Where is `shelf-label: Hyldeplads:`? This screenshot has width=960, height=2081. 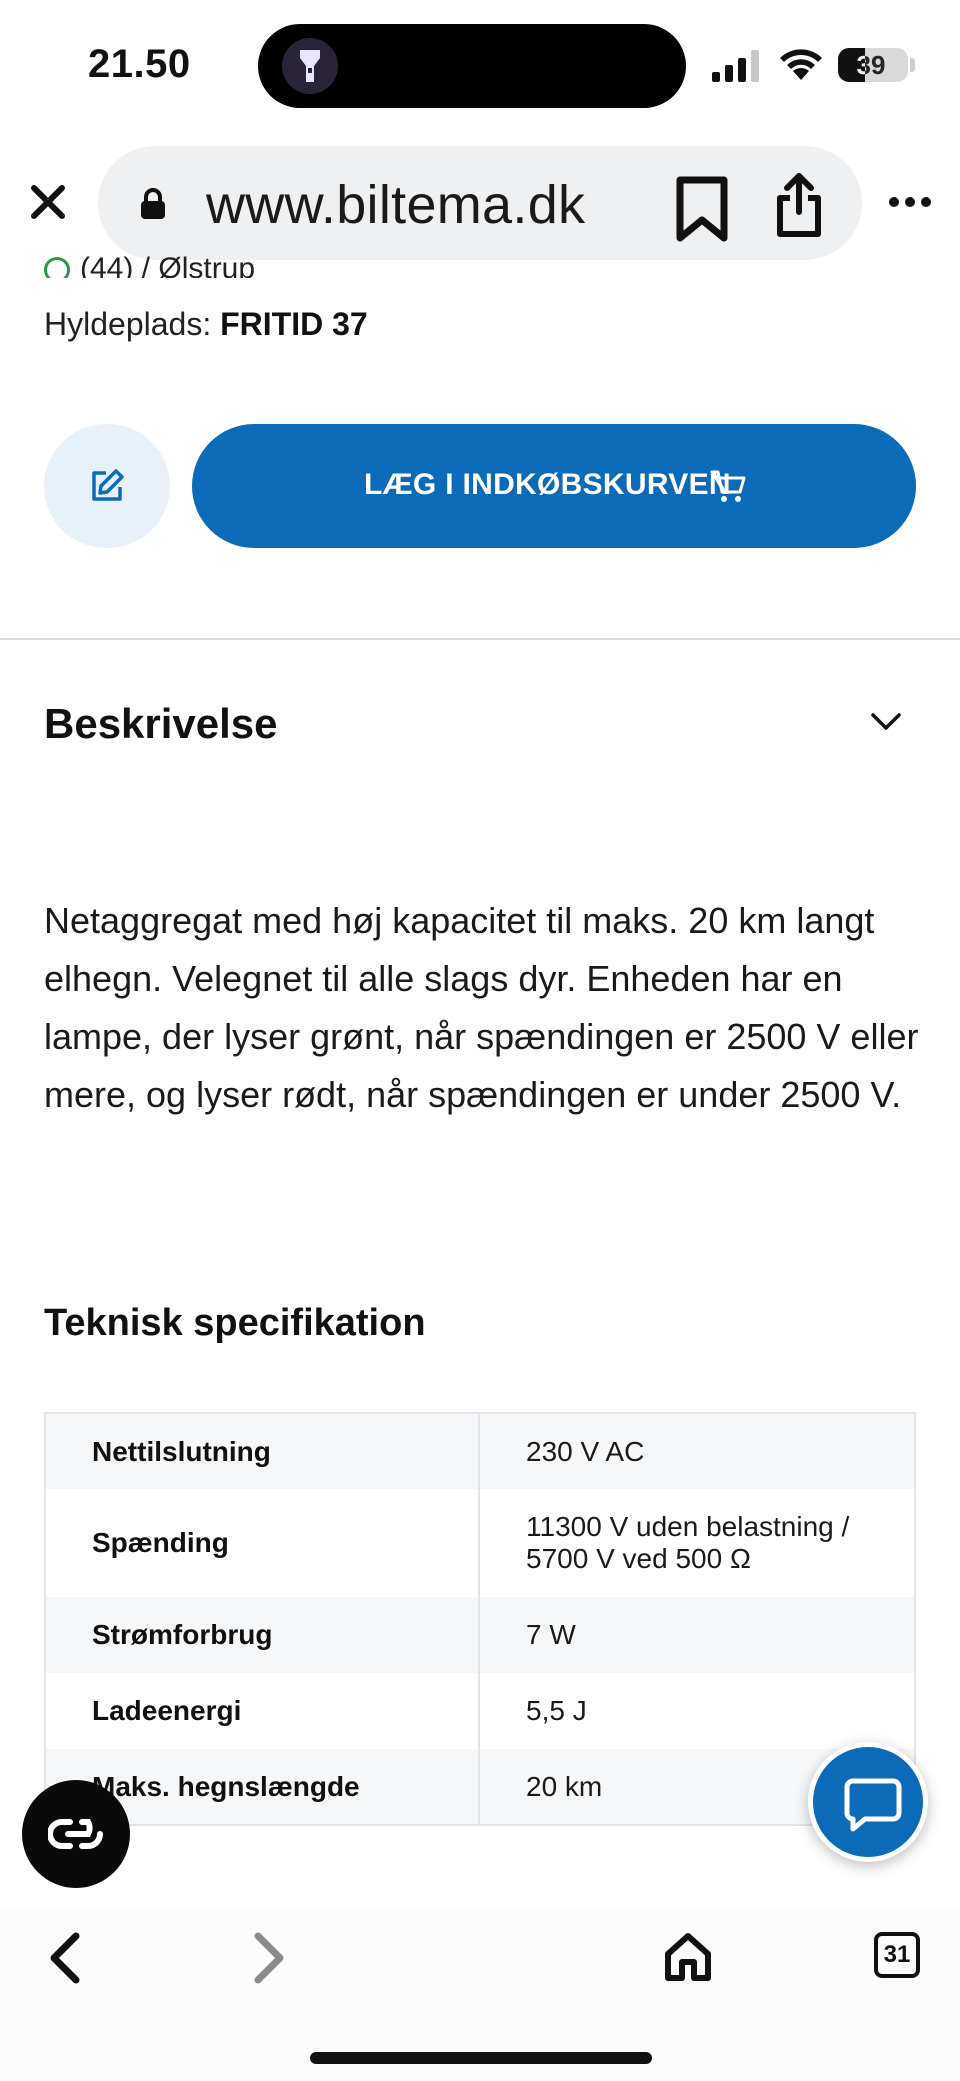 shelf-label: Hyldeplads: is located at coordinates (128, 324).